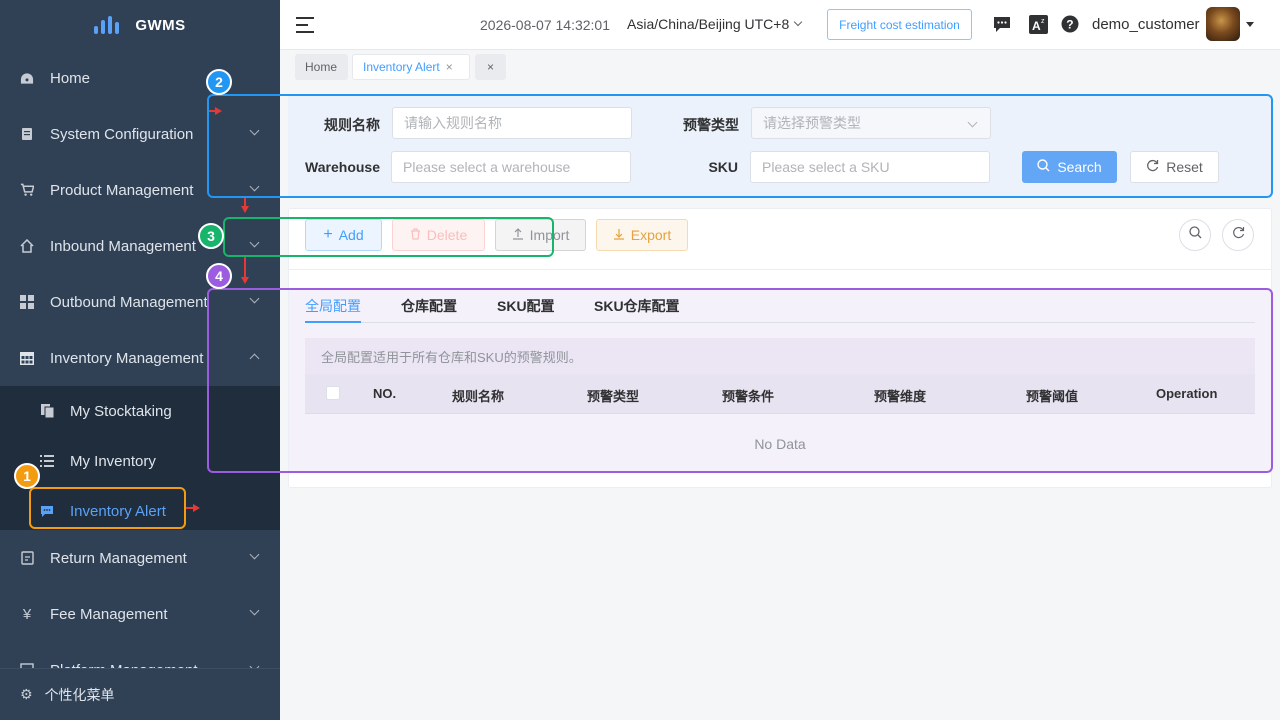 This screenshot has height=720, width=1280. Describe the element at coordinates (1250, 24) in the screenshot. I see `caret-down-icon` at that location.